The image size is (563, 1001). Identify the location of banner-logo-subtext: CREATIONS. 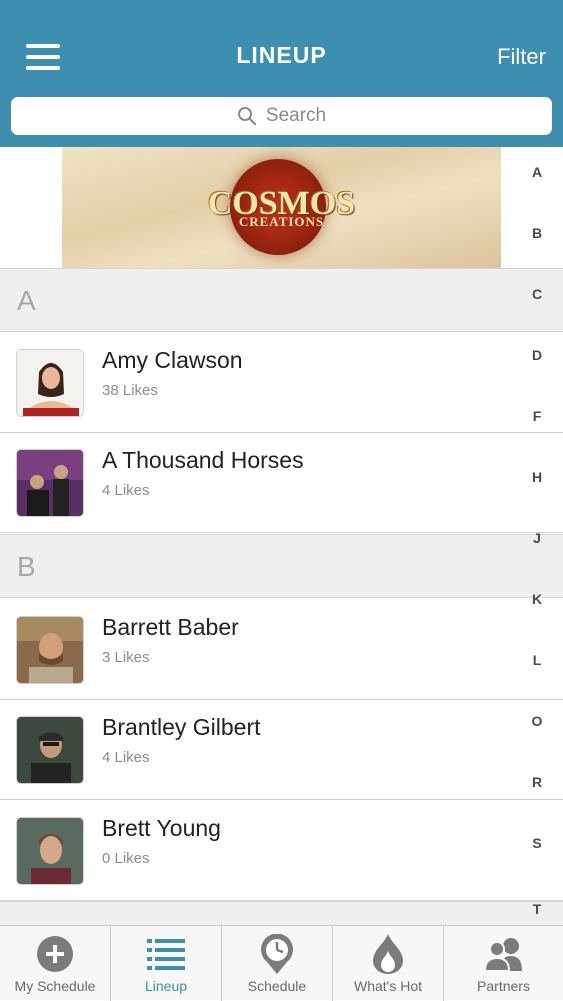
(281, 221).